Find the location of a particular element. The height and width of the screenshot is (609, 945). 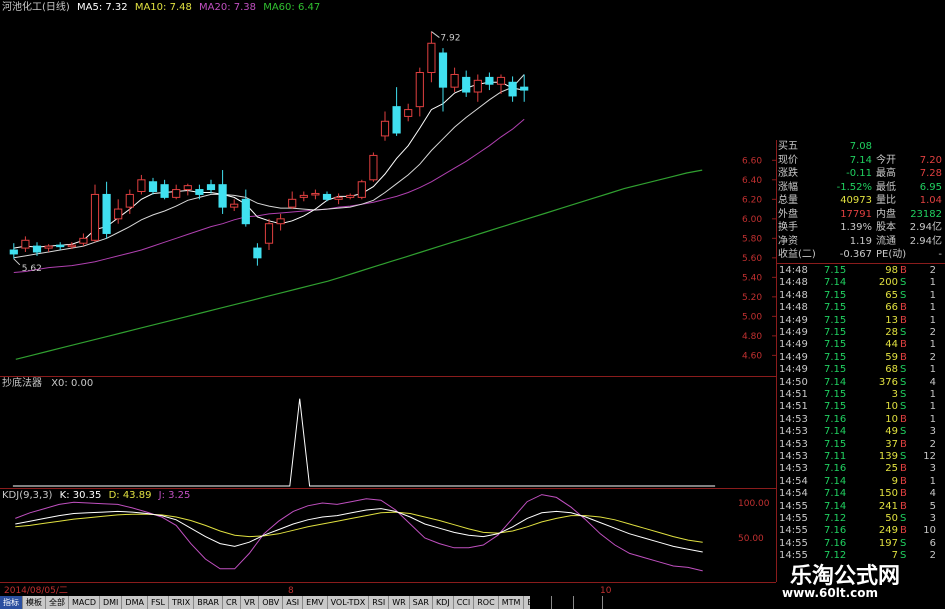

tick-row: 14:51 7.15 3 S 1 is located at coordinates (858, 395).